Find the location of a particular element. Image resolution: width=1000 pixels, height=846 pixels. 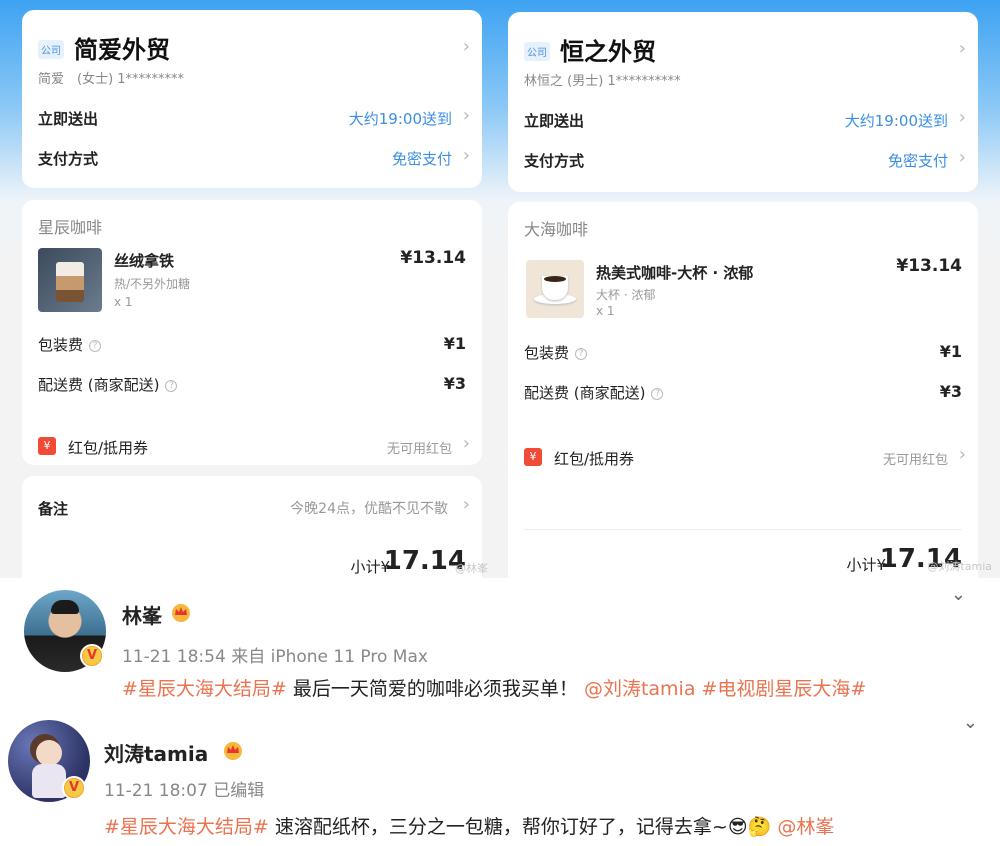

post-text: #星辰大海大结局# 速溶配纸杯，三分之一包糖，帮你订好了，记得去拿~😎🤔 @林峯 is located at coordinates (469, 827).